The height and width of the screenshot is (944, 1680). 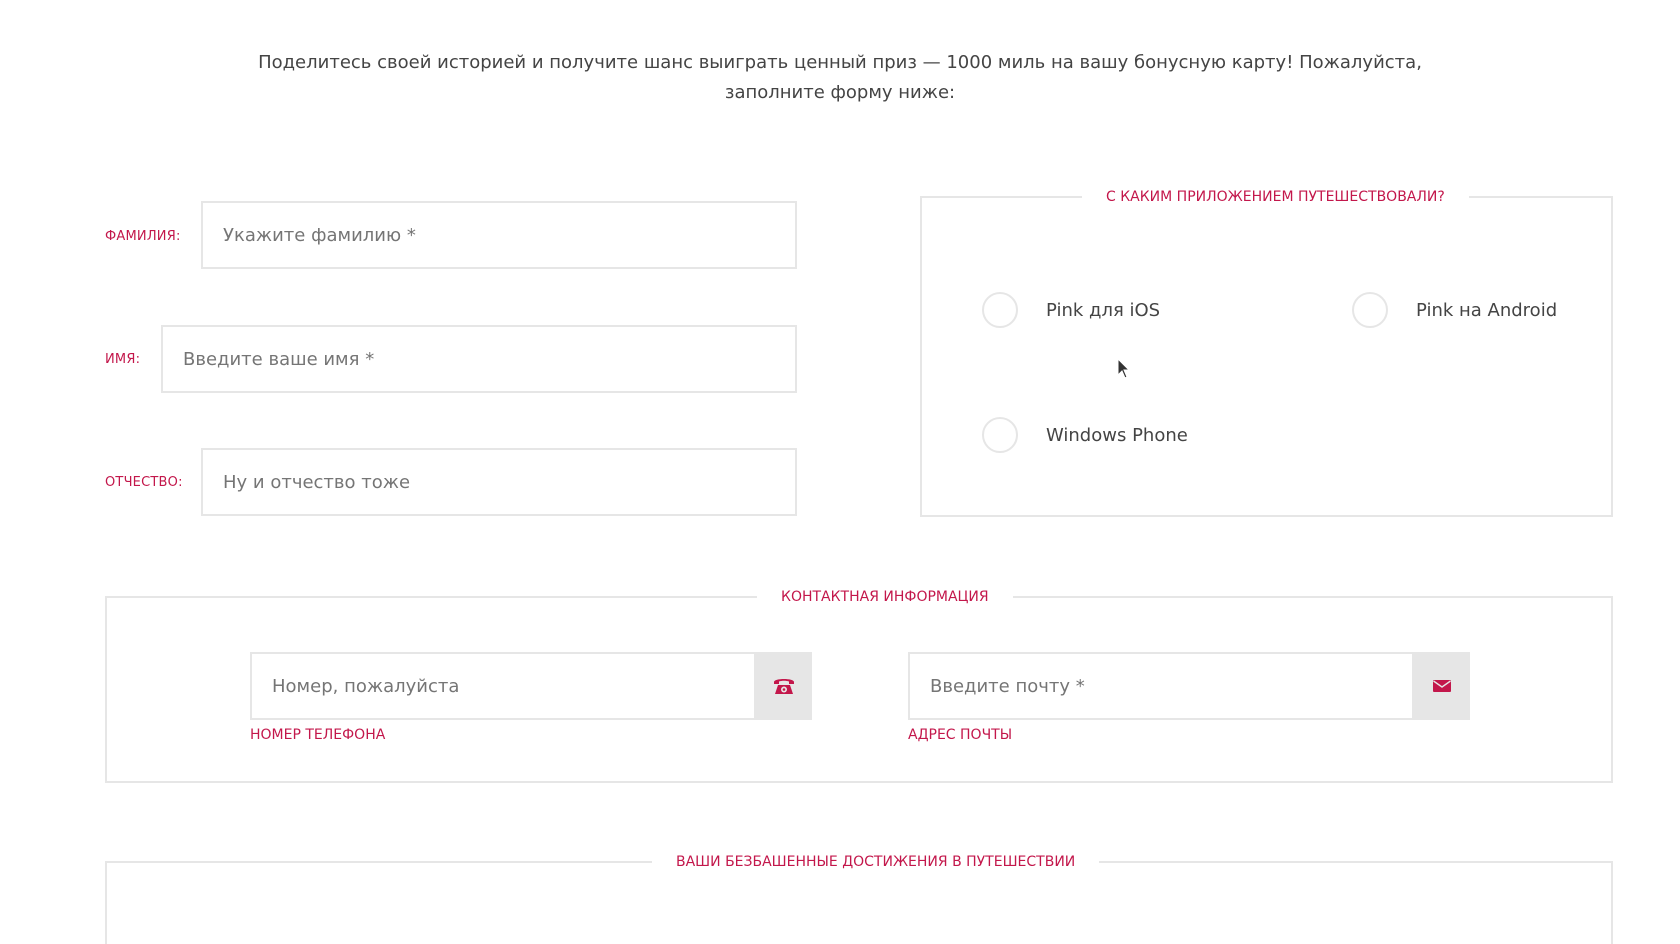 What do you see at coordinates (1275, 197) in the screenshot?
I see `app-choice-legend: С КАКИМ ПРИЛОЖЕНИЕМ ПУТЕШЕСТВОВАЛИ?` at bounding box center [1275, 197].